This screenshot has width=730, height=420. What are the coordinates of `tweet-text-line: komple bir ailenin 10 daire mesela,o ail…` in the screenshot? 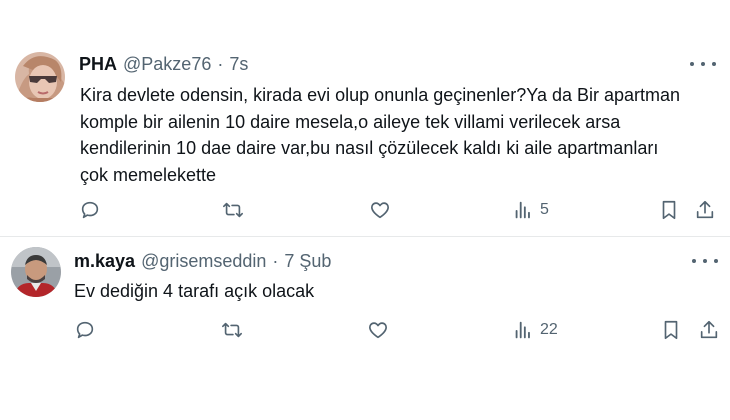 It's located at (350, 121).